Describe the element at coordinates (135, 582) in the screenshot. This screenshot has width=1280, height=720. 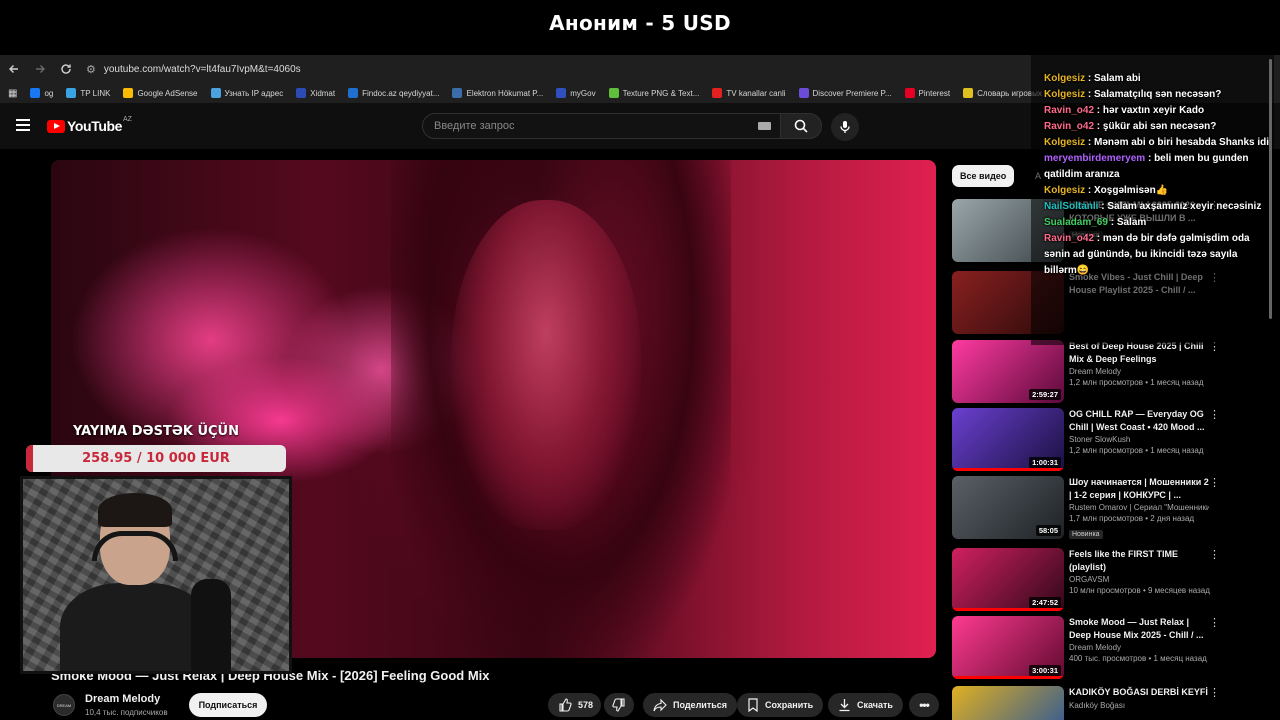
I see `streamer` at that location.